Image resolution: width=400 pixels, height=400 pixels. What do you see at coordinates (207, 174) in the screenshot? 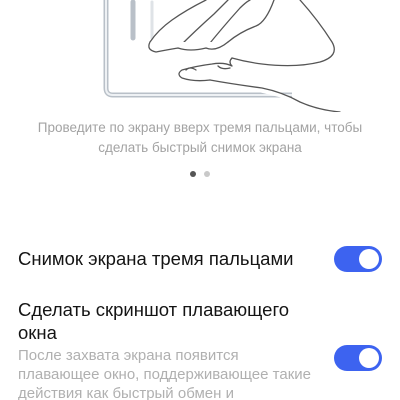
I see `carousel-dot-inactive` at bounding box center [207, 174].